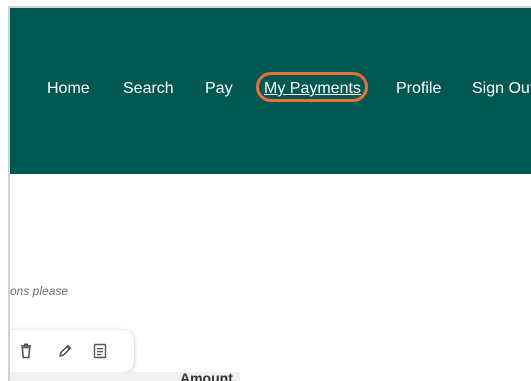  I want to click on column-header-amount: Amount, so click(206, 375).